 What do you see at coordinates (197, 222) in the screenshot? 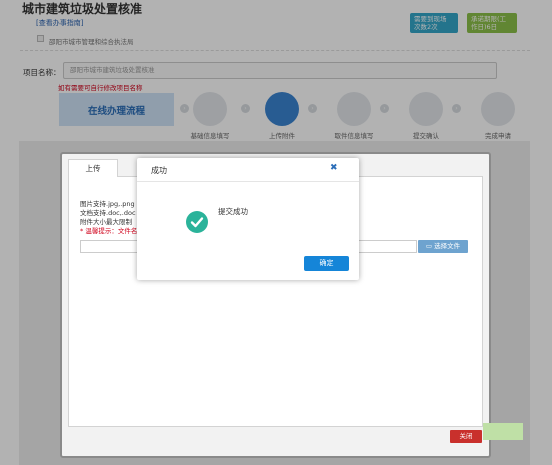
I see `check-icon` at bounding box center [197, 222].